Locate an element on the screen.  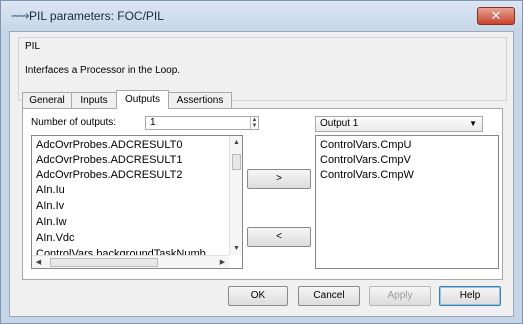
ok-button: OK is located at coordinates (258, 296).